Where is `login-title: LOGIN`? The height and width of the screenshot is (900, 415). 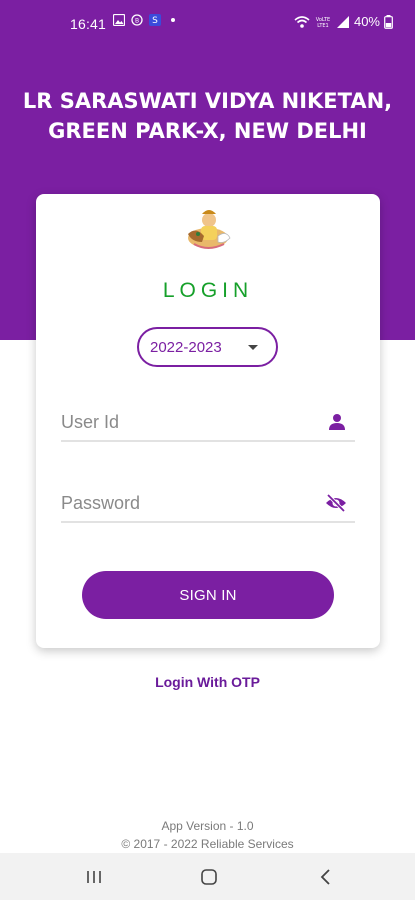 login-title: LOGIN is located at coordinates (208, 290).